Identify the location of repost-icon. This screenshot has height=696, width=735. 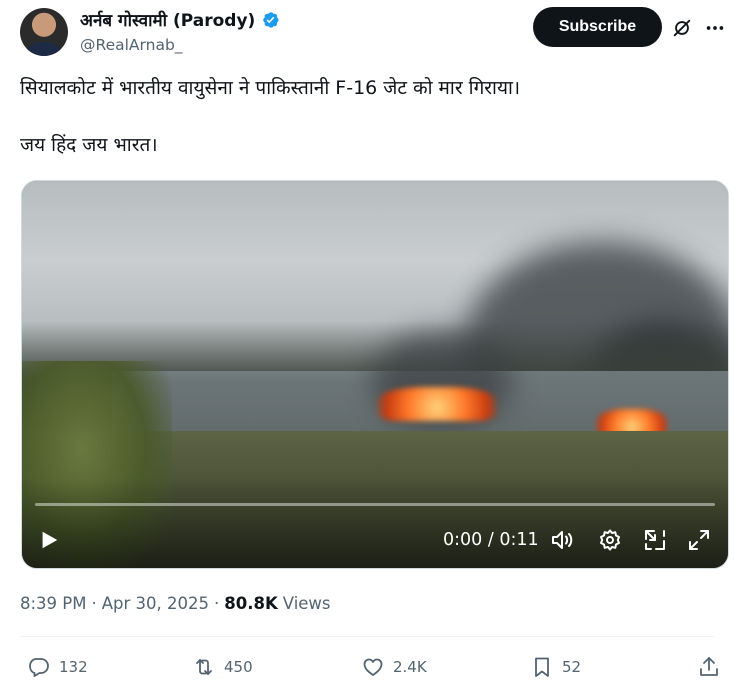
(204, 667).